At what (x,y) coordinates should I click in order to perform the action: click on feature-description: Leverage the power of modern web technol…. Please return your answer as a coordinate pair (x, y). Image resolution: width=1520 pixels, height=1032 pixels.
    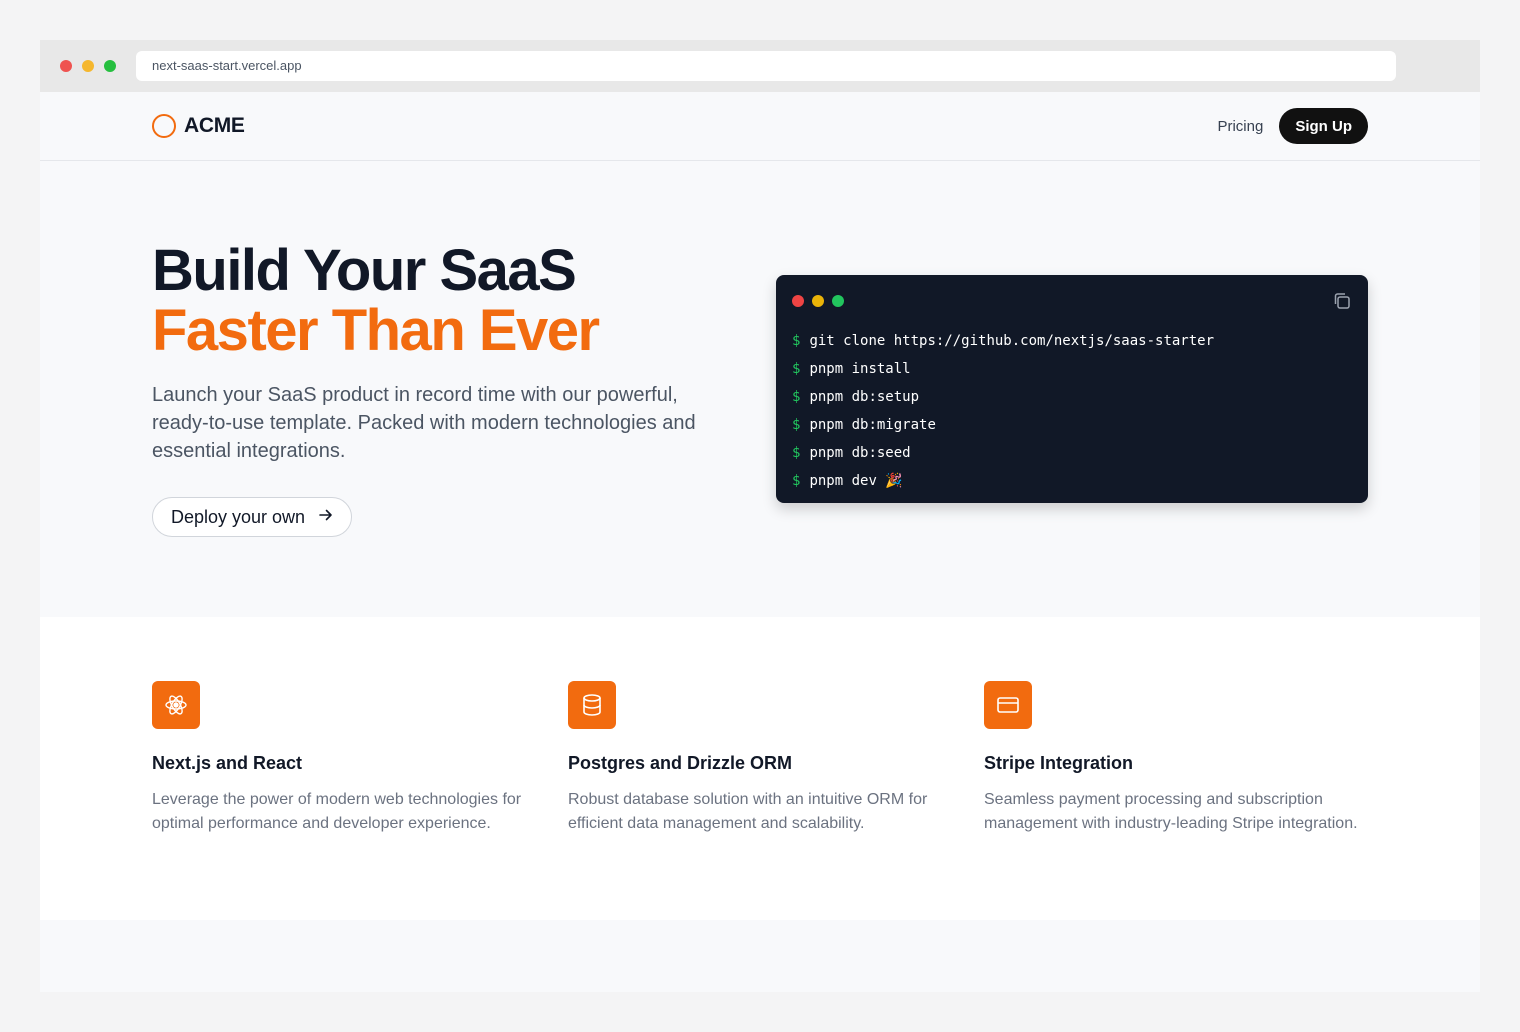
    Looking at the image, I should click on (337, 811).